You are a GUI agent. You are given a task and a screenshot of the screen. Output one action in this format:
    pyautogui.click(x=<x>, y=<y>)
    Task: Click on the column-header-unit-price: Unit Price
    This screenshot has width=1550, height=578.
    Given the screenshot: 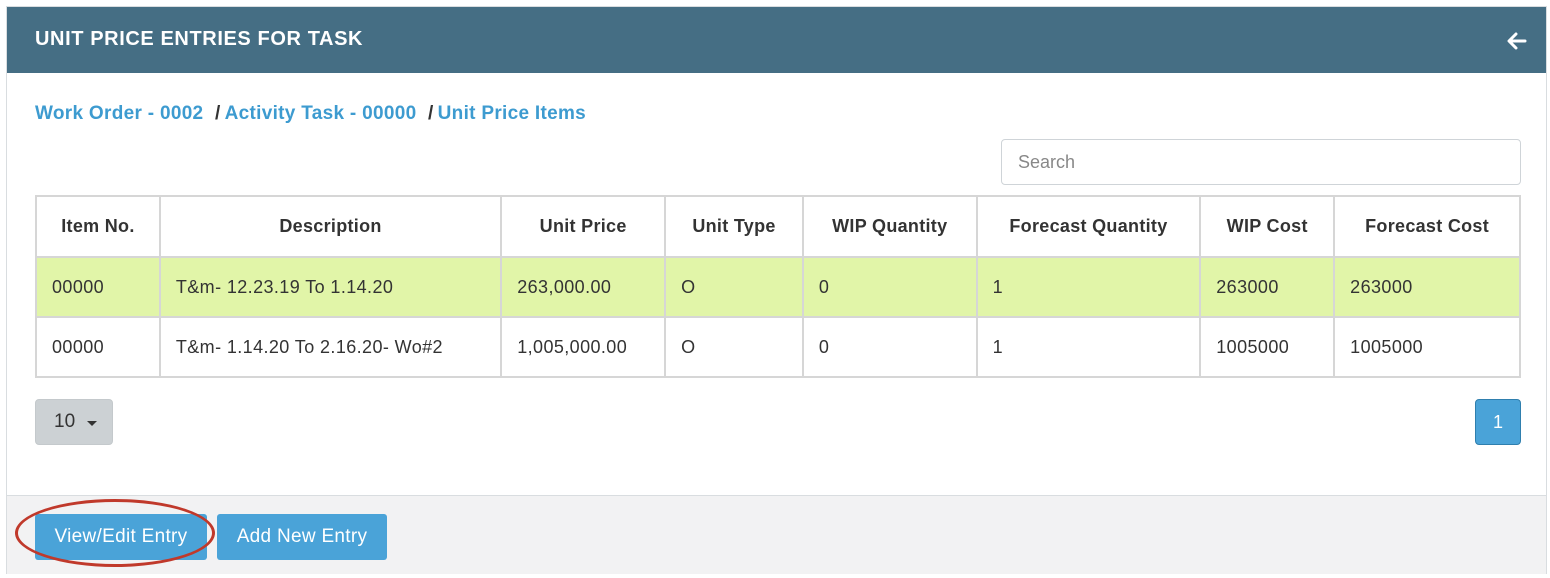 What is the action you would take?
    pyautogui.click(x=583, y=226)
    